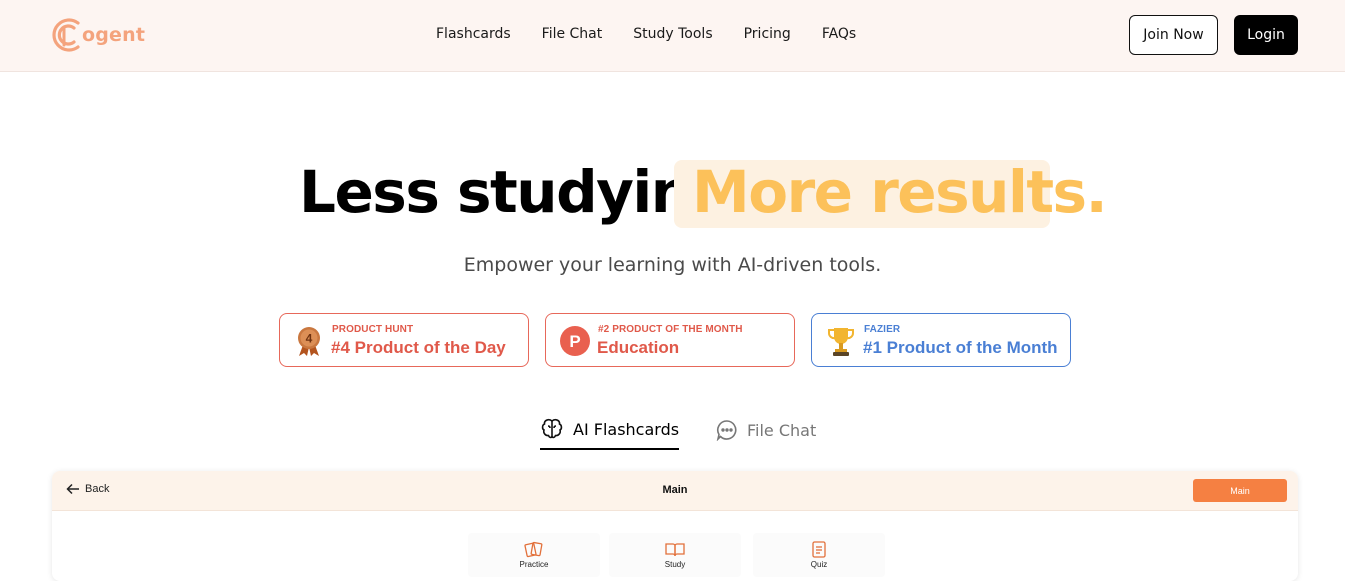 The width and height of the screenshot is (1345, 581). What do you see at coordinates (672, 193) in the screenshot?
I see `hero-headline: Less studying. More results.` at bounding box center [672, 193].